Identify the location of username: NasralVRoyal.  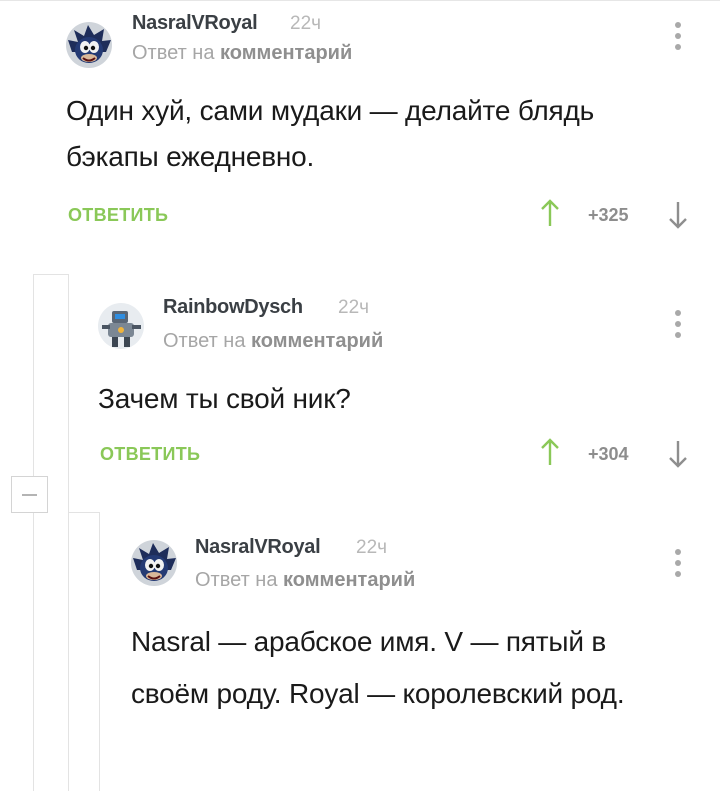
(258, 547).